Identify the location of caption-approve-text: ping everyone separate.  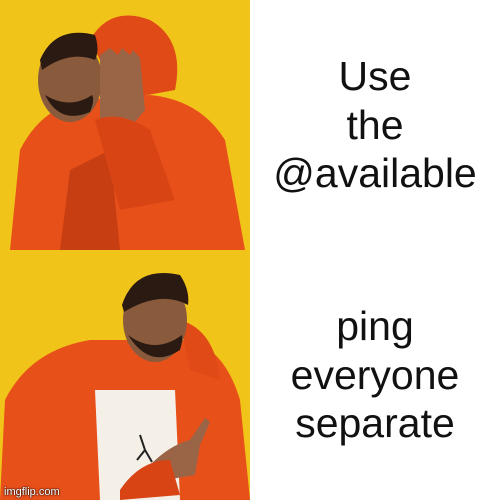
(375, 375).